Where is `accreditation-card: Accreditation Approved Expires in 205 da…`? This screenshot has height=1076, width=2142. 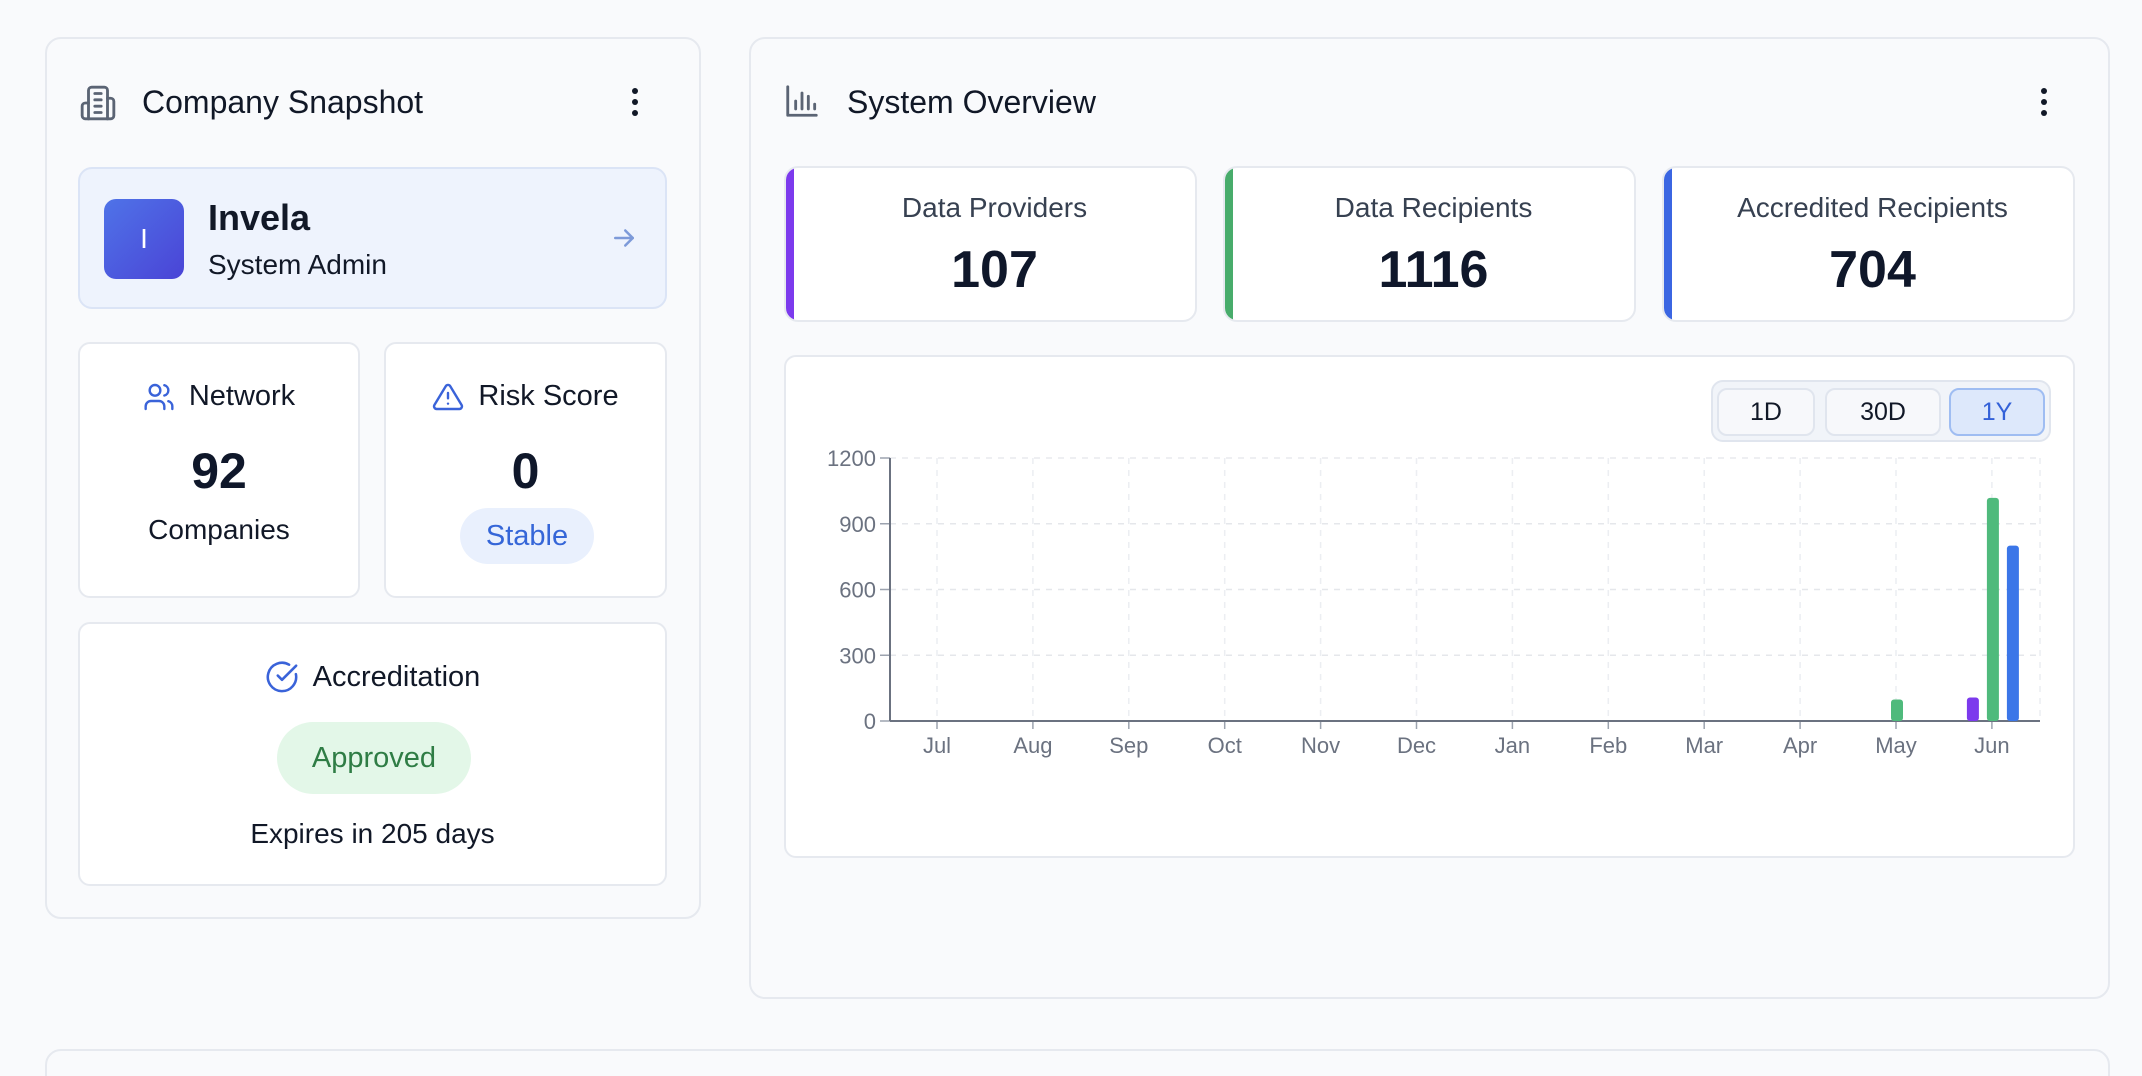 accreditation-card: Accreditation Approved Expires in 205 da… is located at coordinates (372, 754).